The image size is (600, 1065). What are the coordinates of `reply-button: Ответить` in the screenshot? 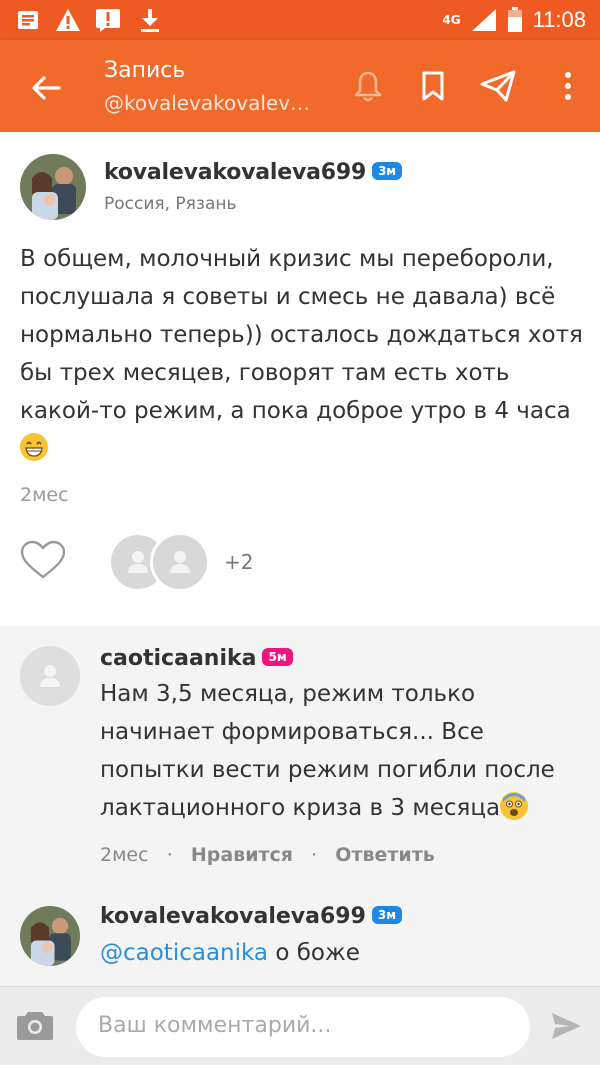 It's located at (384, 855).